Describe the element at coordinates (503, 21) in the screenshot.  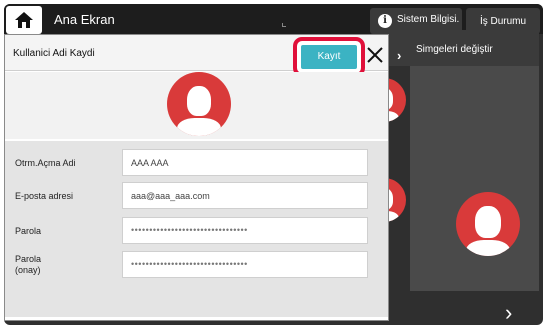
I see `job-status-label: İş Durumu` at that location.